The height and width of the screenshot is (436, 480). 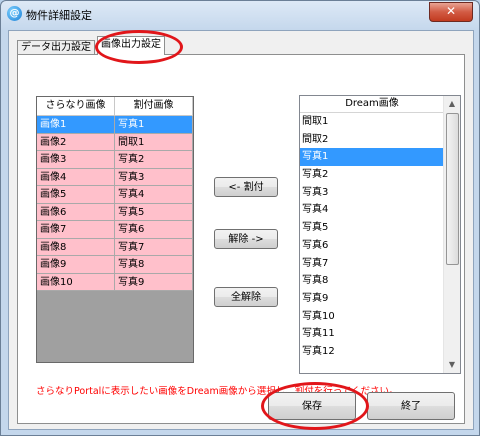 I want to click on unassign-all-button: 全解除, so click(x=246, y=297).